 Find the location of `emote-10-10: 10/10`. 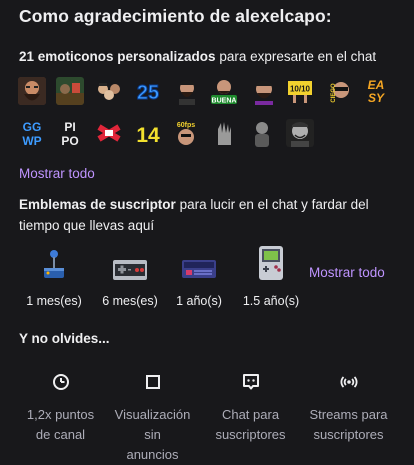

emote-10-10: 10/10 is located at coordinates (300, 91).